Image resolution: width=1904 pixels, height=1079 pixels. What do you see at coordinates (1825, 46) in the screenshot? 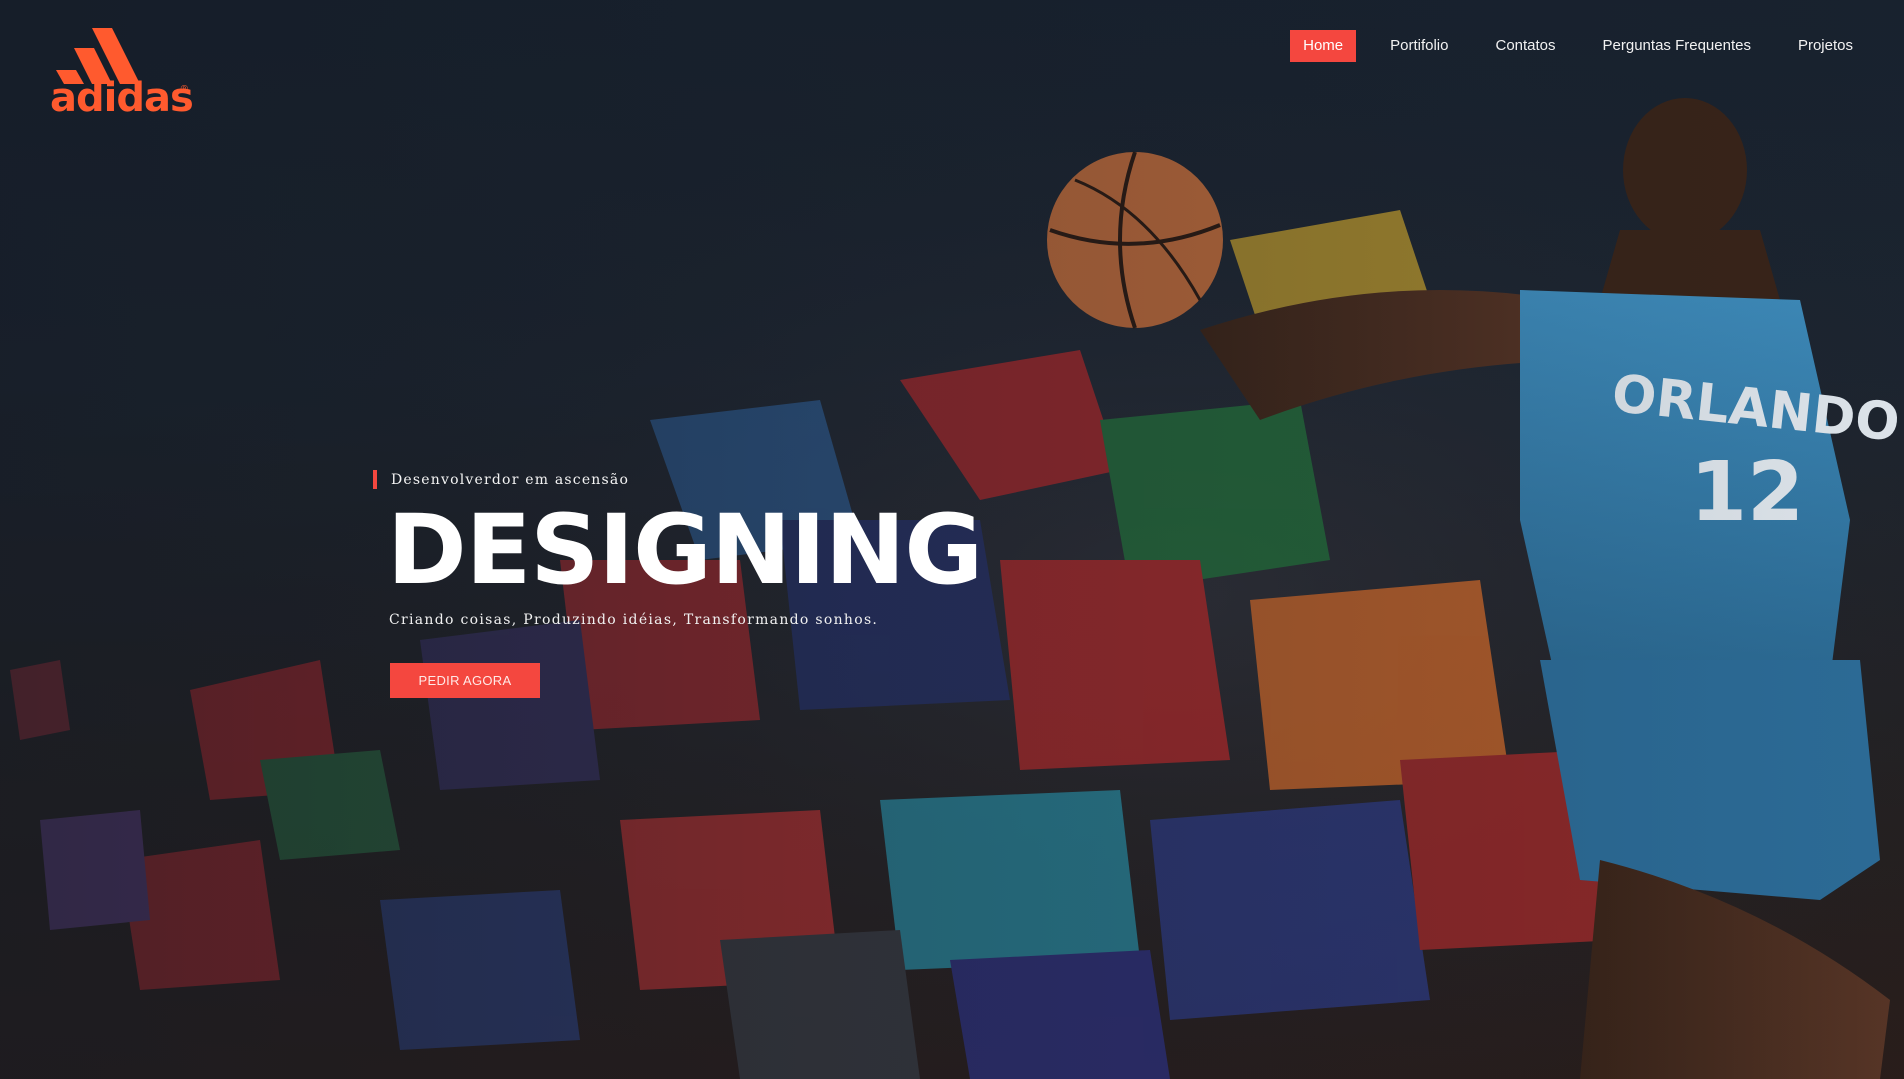
I see `nav-item-projetos: Projetos` at bounding box center [1825, 46].